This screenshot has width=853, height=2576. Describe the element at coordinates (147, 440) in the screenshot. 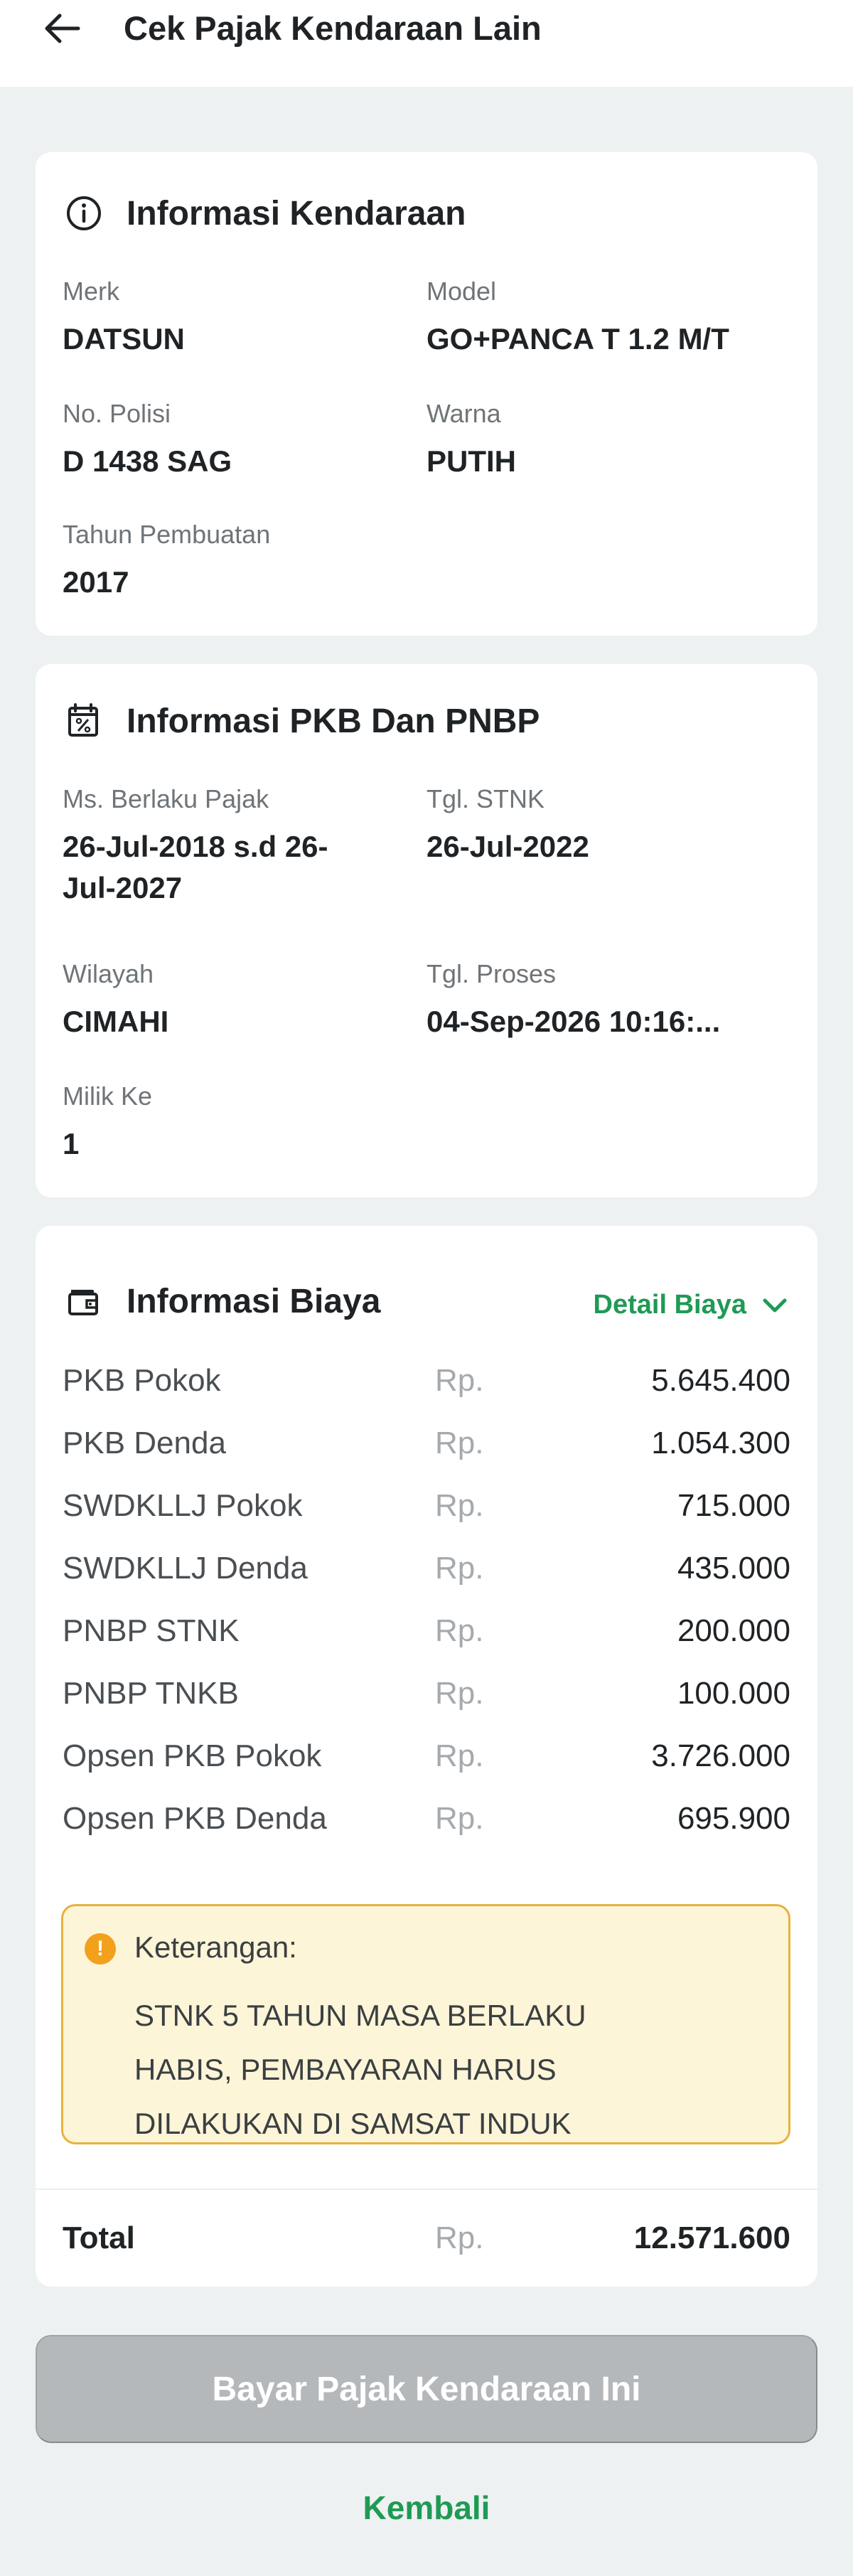

I see `field-no-polisi: No. Polisi D 1438 SAG` at that location.